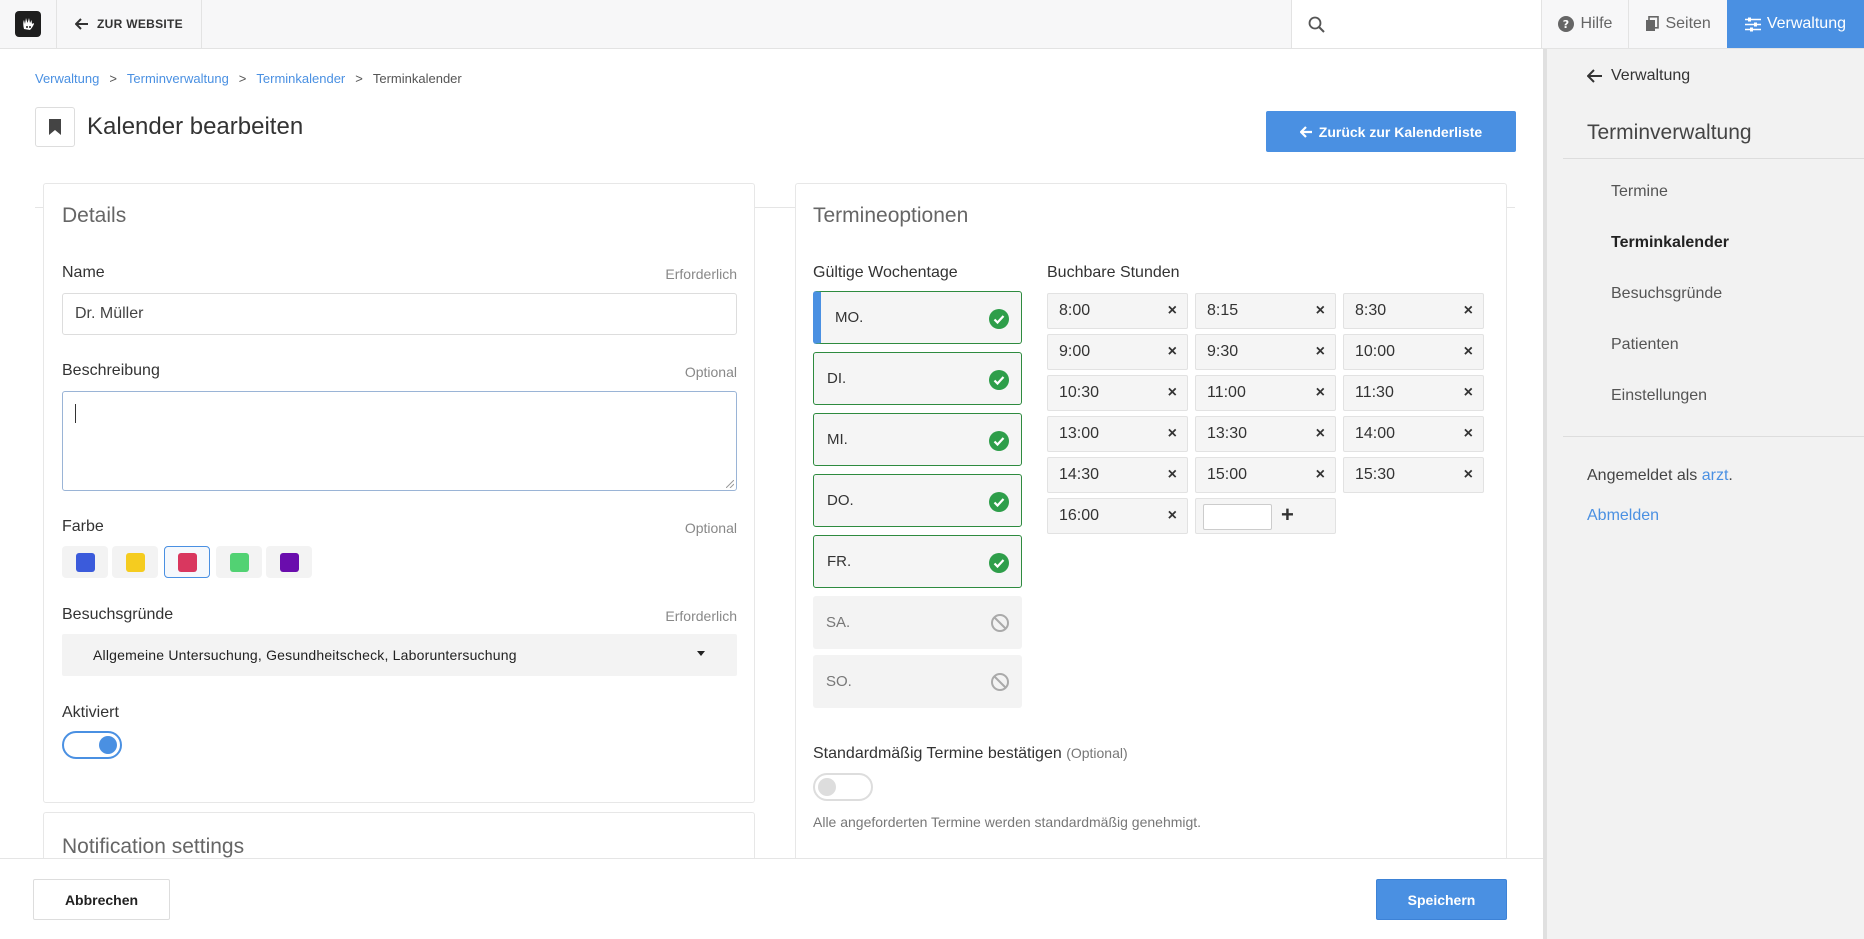 Image resolution: width=1864 pixels, height=939 pixels. What do you see at coordinates (1596, 23) in the screenshot?
I see `help-label: Hilfe` at bounding box center [1596, 23].